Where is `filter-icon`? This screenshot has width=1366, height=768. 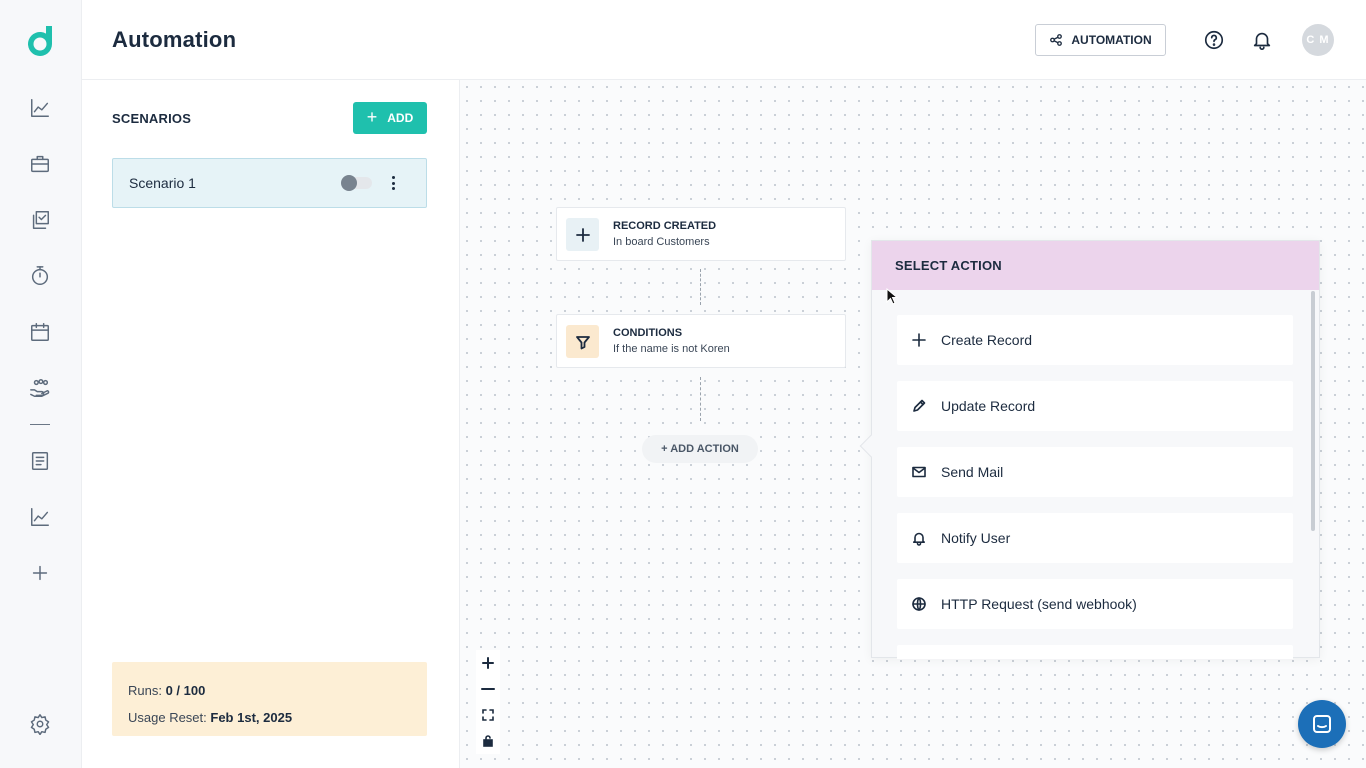 filter-icon is located at coordinates (582, 341).